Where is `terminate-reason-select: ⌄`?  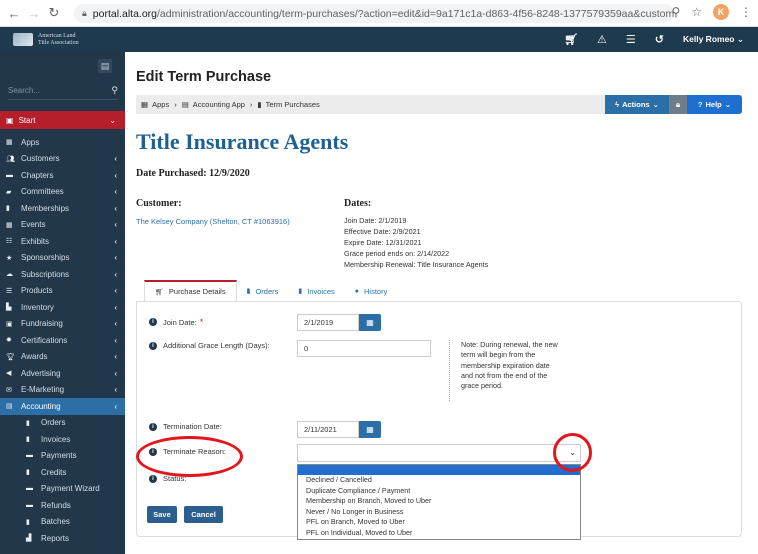
terminate-reason-select: ⌄ is located at coordinates (439, 453).